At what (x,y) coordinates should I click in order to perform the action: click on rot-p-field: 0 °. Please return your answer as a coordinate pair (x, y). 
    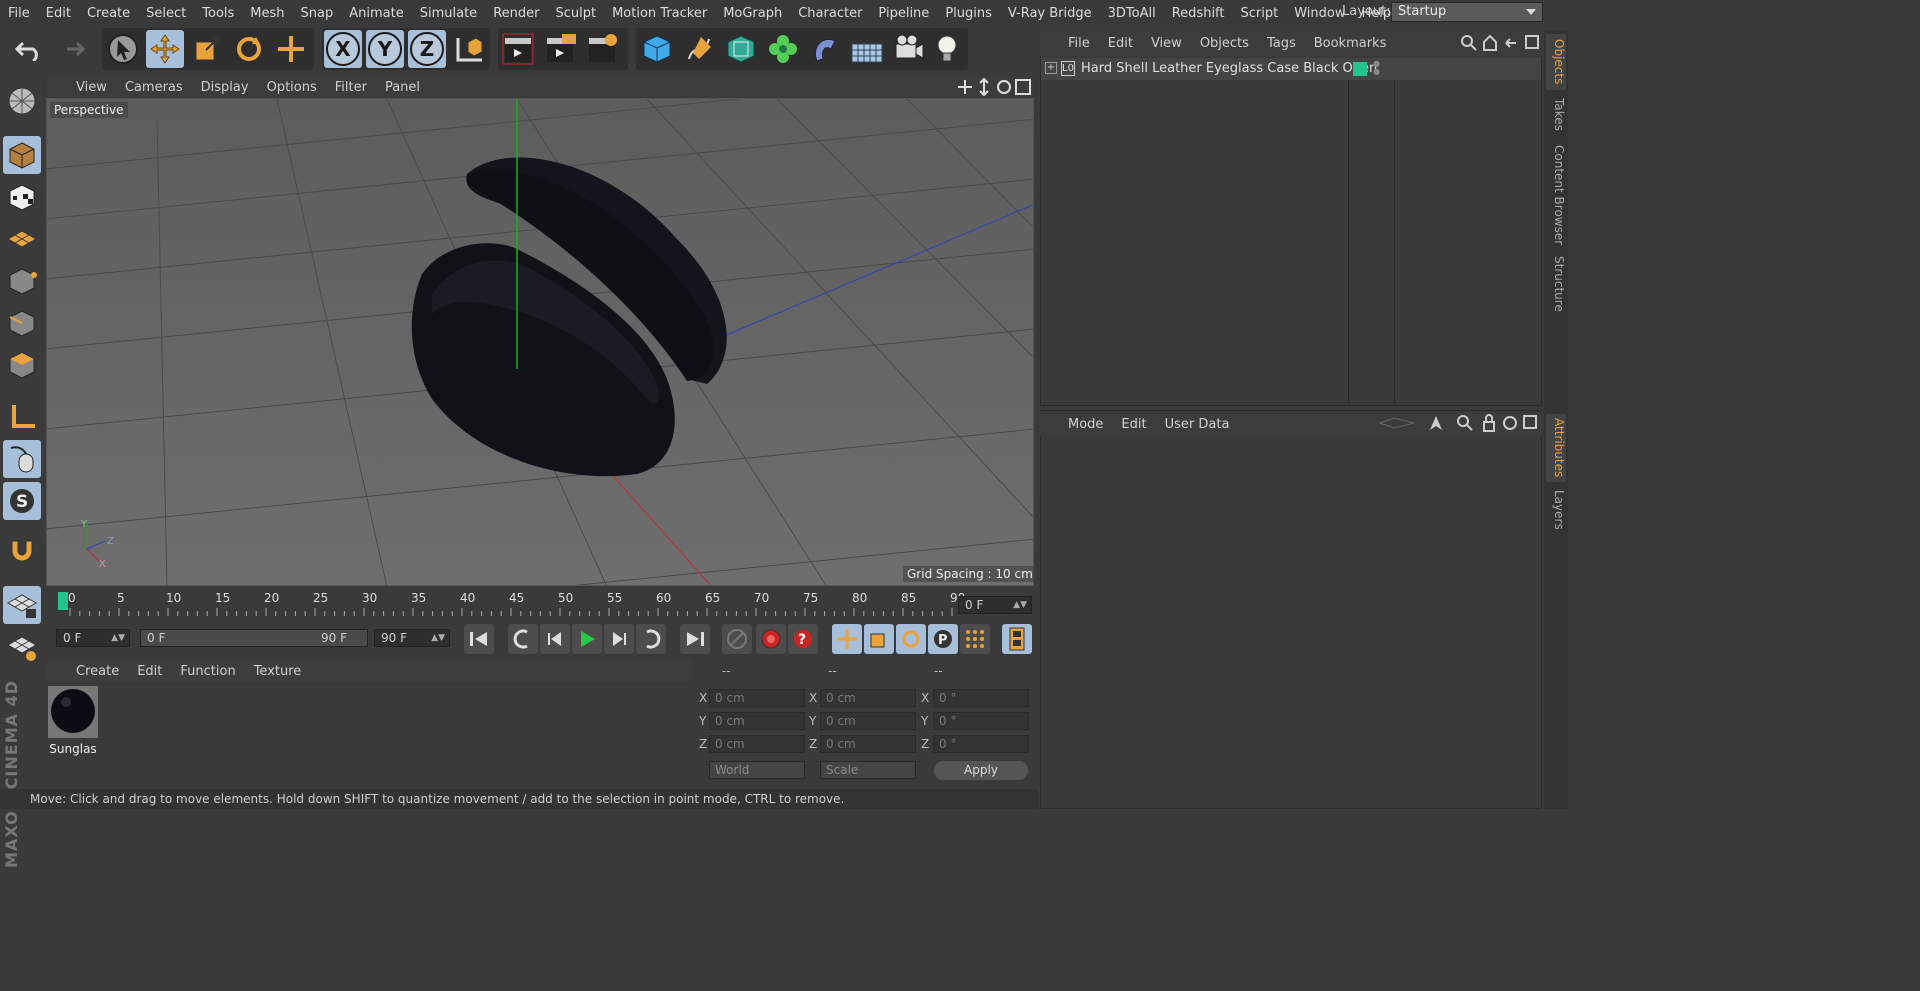
    Looking at the image, I should click on (981, 721).